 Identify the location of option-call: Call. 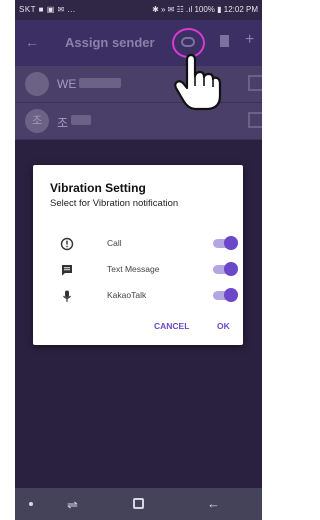
(138, 244).